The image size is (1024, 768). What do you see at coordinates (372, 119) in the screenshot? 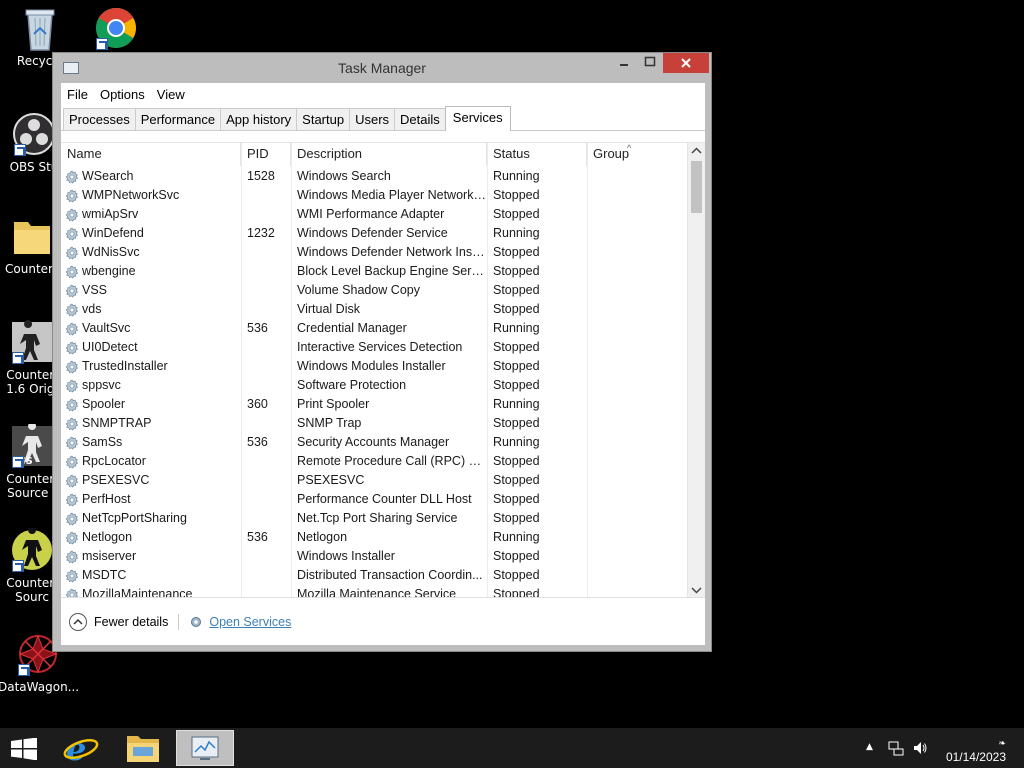
I see `tab-users: Users` at bounding box center [372, 119].